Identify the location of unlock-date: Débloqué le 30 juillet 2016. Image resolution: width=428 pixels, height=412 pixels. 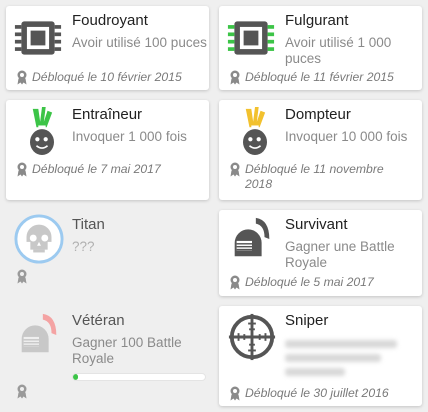
(309, 393).